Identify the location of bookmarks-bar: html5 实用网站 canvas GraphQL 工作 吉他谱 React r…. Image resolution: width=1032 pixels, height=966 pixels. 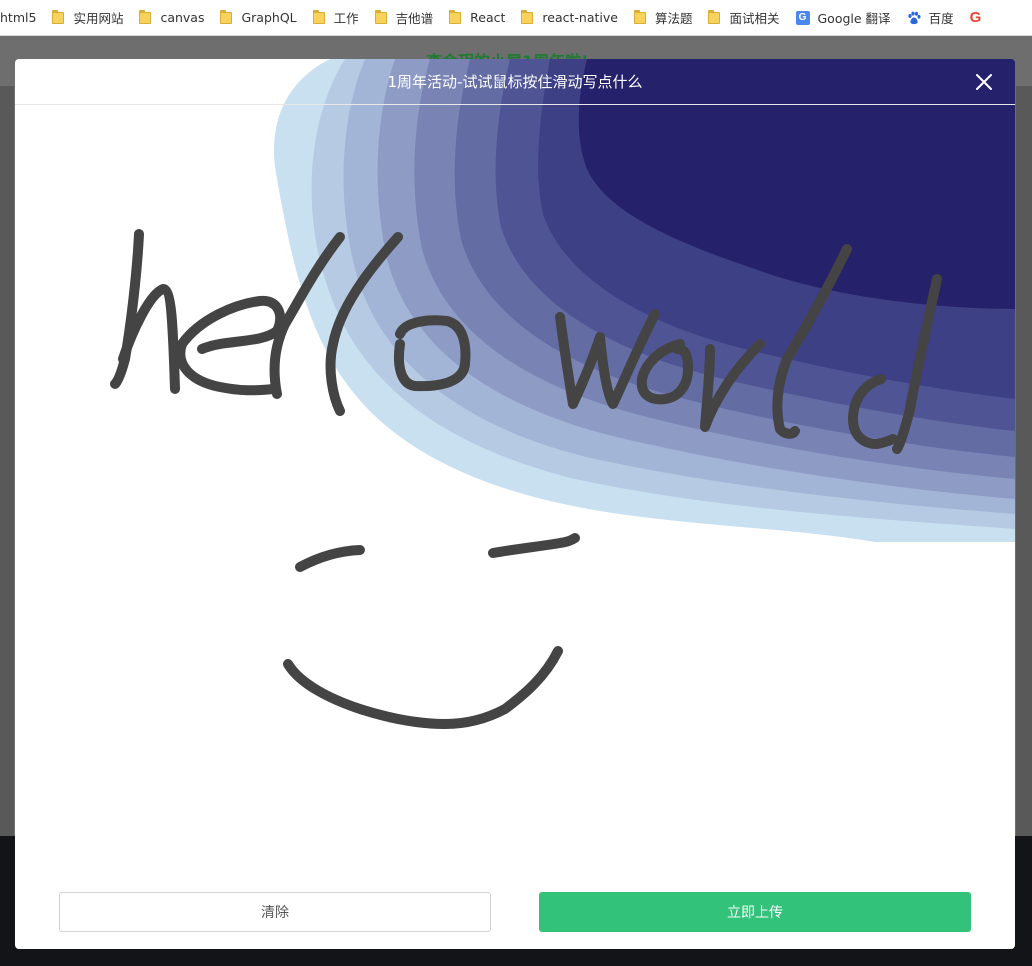
(516, 18).